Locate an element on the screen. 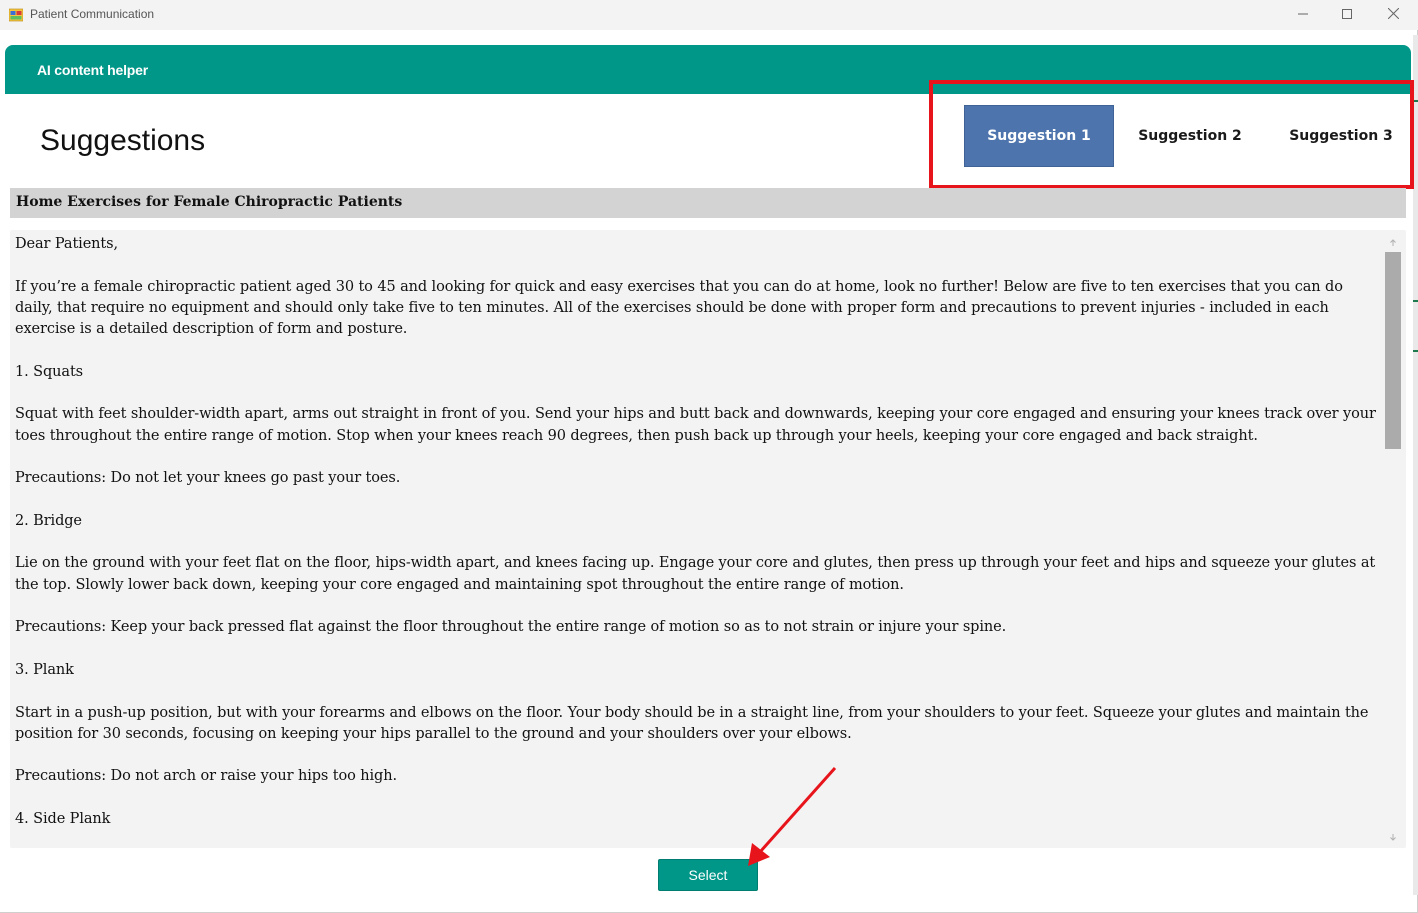 The image size is (1418, 913). header-title: AI content helper is located at coordinates (92, 70).